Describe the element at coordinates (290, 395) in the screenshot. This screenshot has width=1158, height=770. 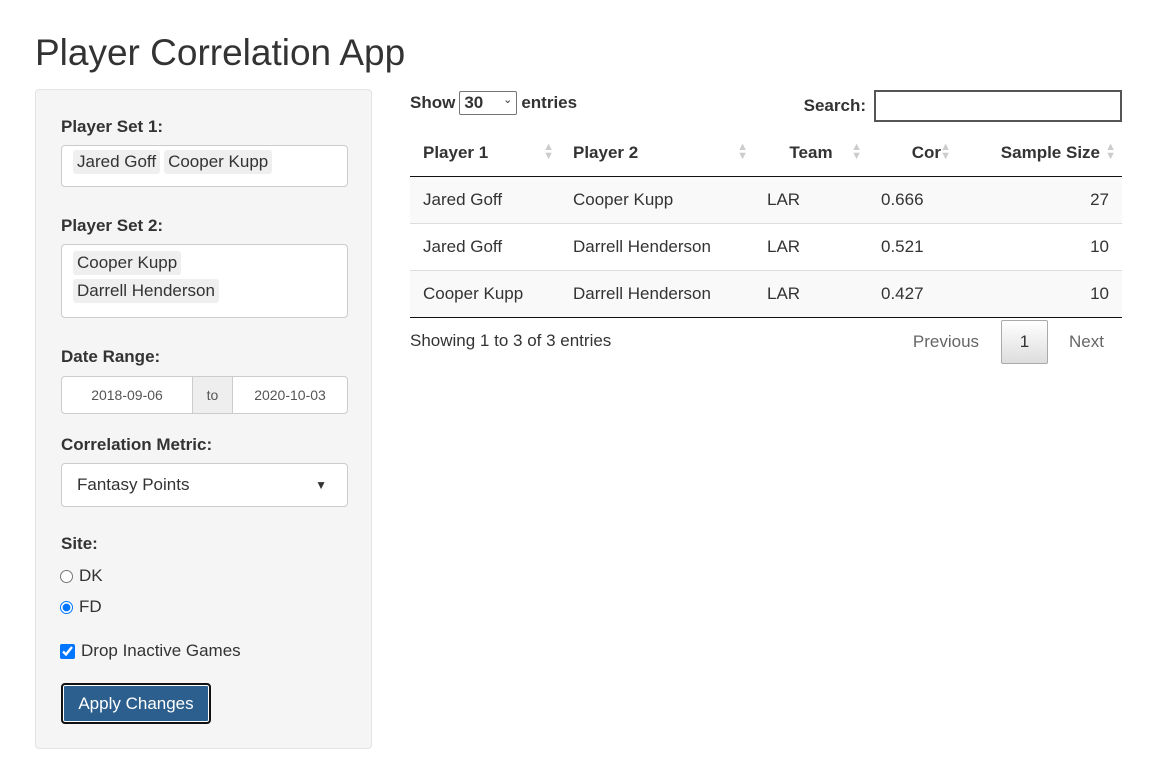
I see `end-date-input: 2020-10-03` at that location.